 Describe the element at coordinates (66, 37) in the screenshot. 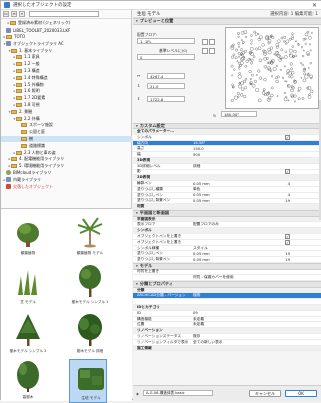

I see `tree-item: ▸ TOTO` at that location.